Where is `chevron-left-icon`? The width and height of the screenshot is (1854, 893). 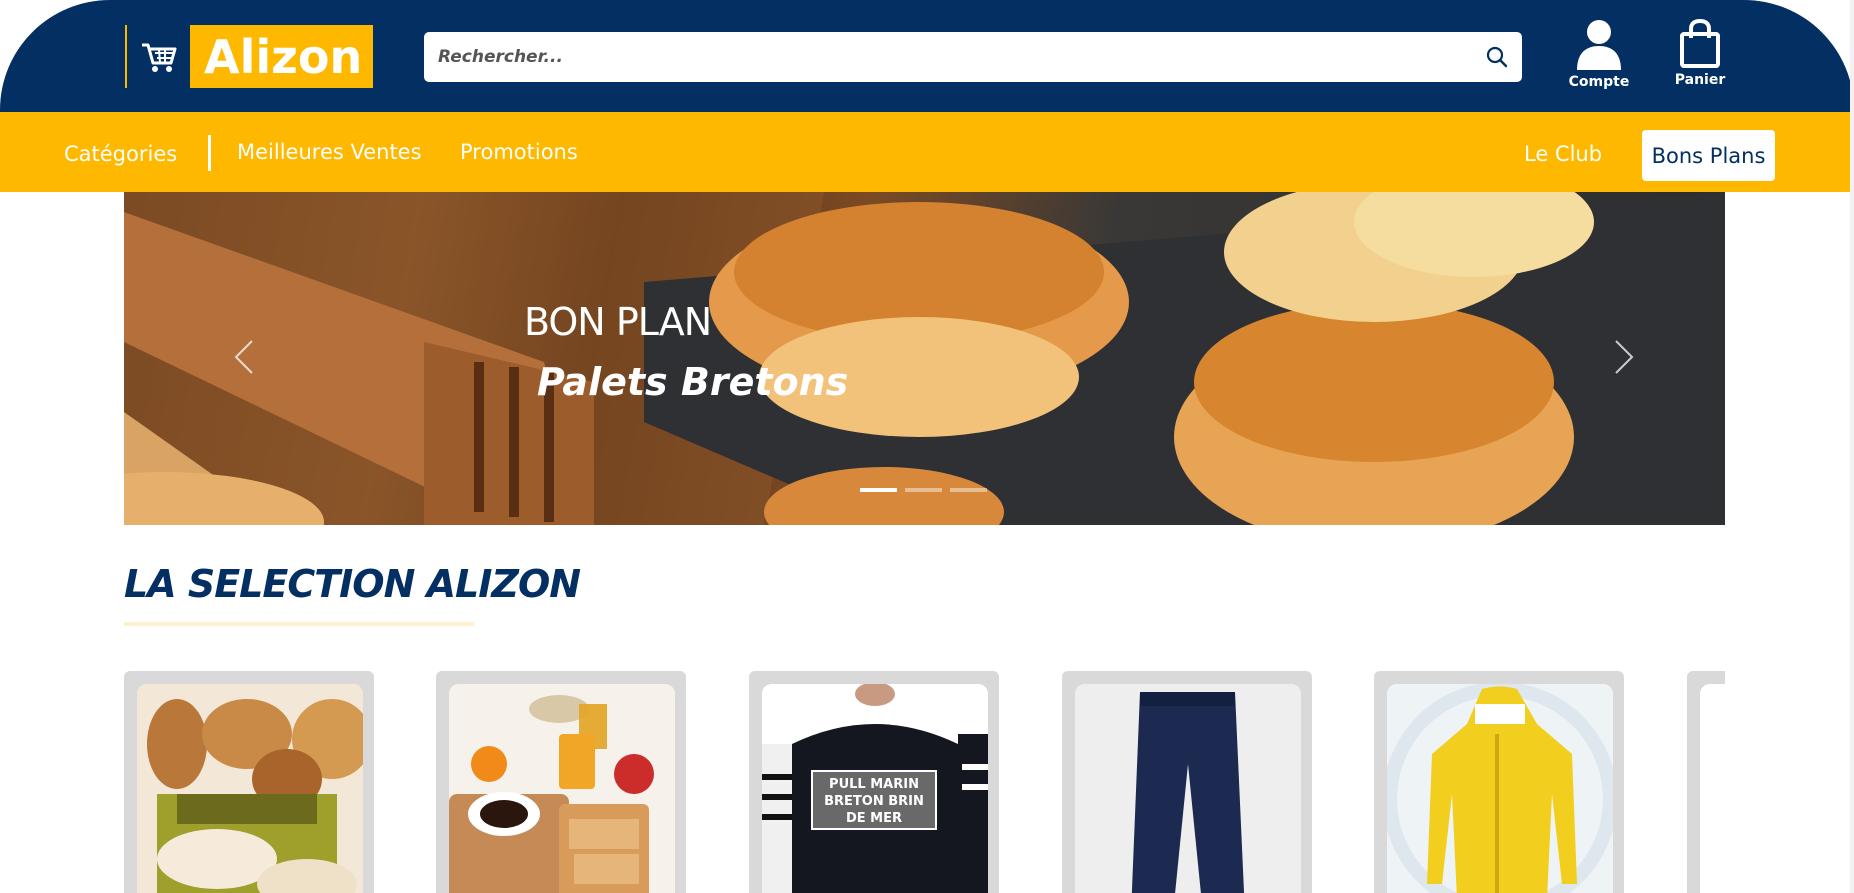 chevron-left-icon is located at coordinates (243, 357).